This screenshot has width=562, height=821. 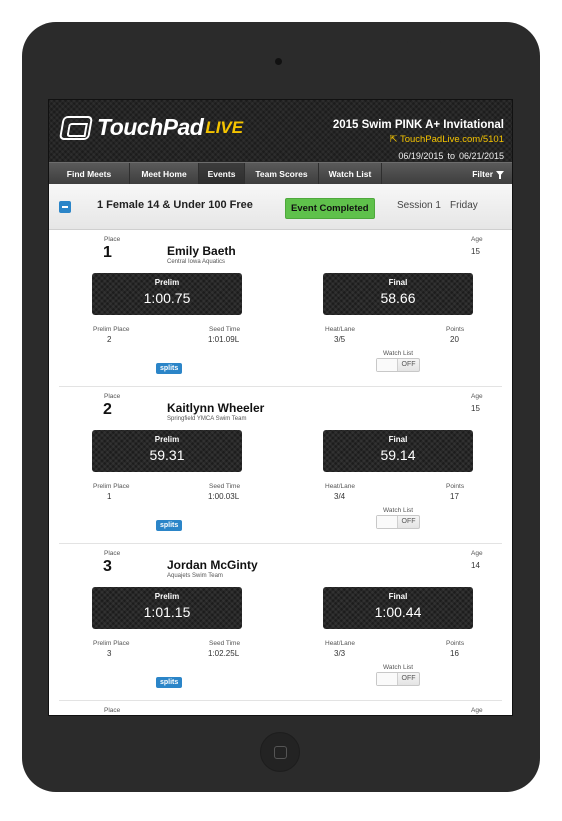 I want to click on place-value: 3, so click(x=107, y=566).